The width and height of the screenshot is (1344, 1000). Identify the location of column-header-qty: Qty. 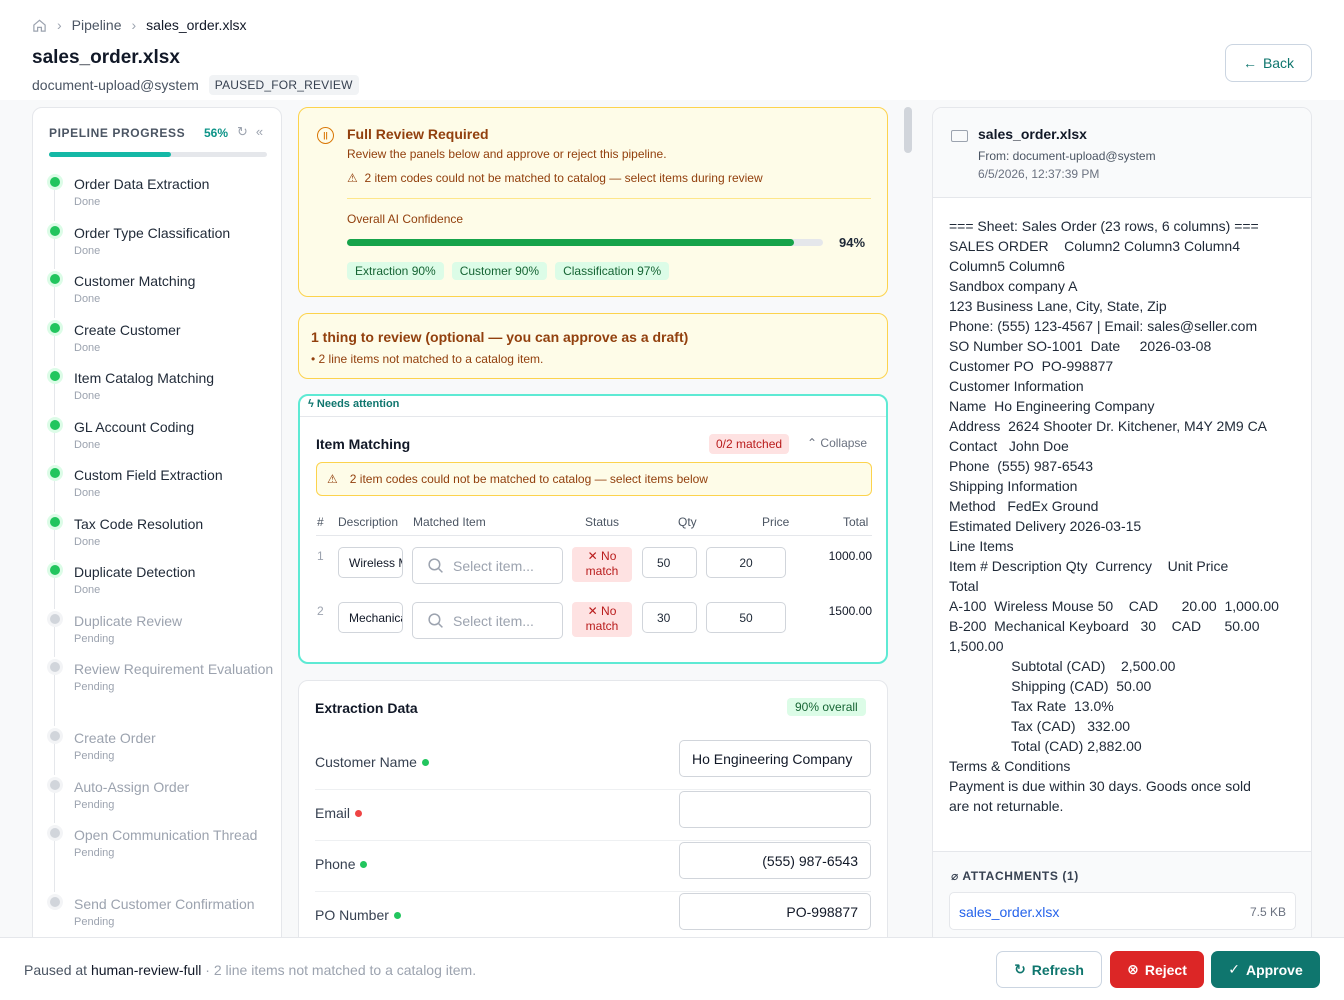
(687, 522).